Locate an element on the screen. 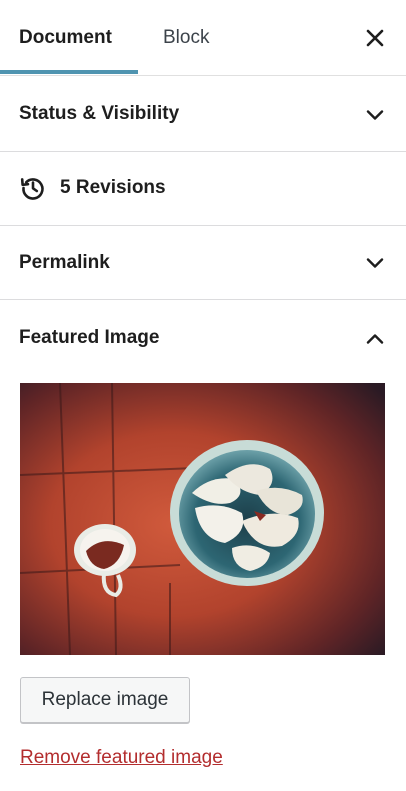 Image resolution: width=406 pixels, height=791 pixels. remove-featured-image-link: Remove featured image is located at coordinates (121, 758).